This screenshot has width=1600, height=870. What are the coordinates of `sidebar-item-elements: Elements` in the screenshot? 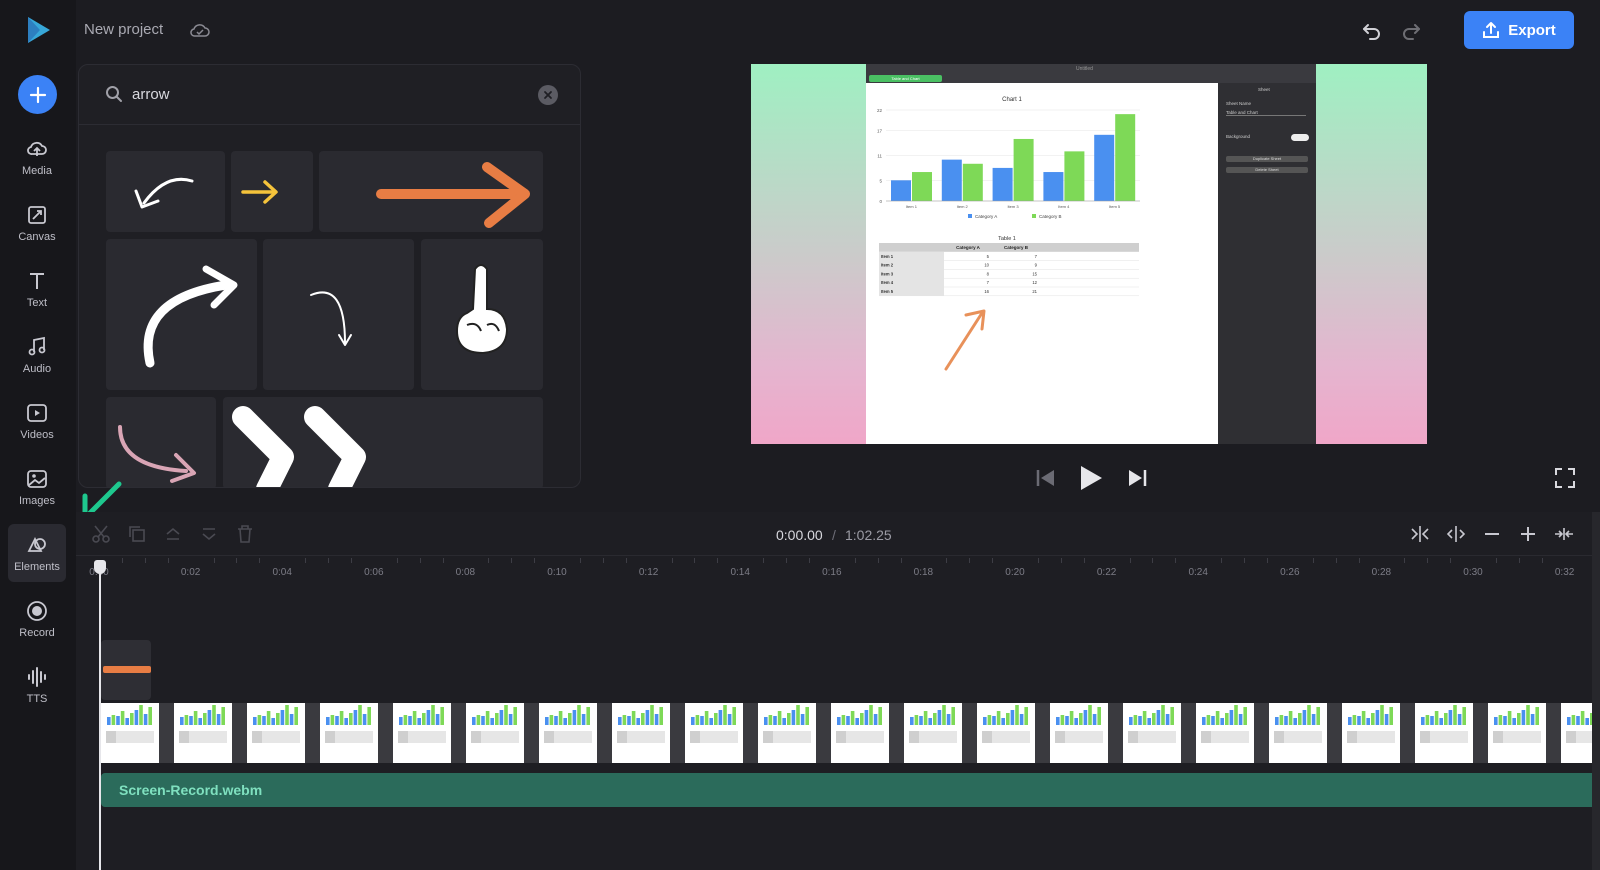 It's located at (37, 553).